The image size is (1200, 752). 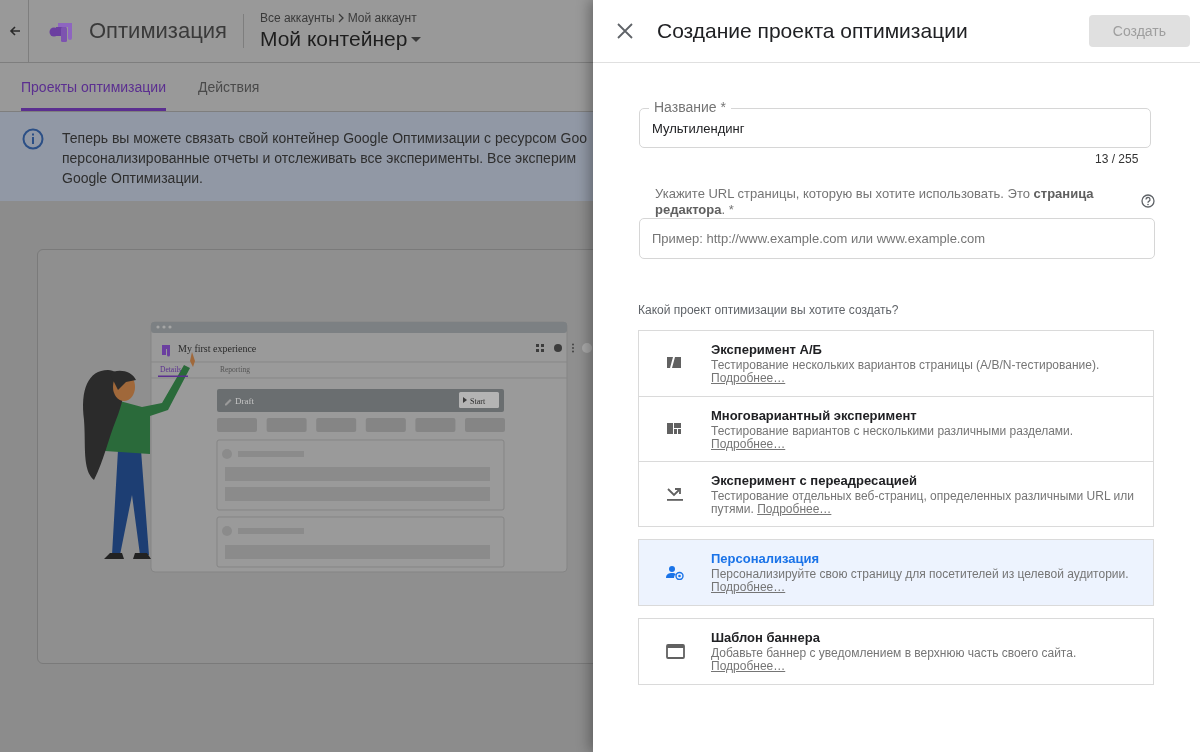 I want to click on field-label: Название *, so click(x=690, y=107).